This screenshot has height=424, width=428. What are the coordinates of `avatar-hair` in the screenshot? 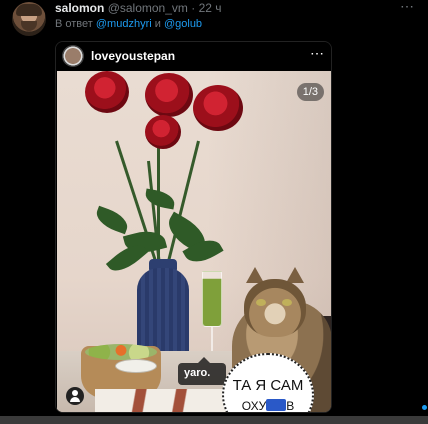 It's located at (29, 10).